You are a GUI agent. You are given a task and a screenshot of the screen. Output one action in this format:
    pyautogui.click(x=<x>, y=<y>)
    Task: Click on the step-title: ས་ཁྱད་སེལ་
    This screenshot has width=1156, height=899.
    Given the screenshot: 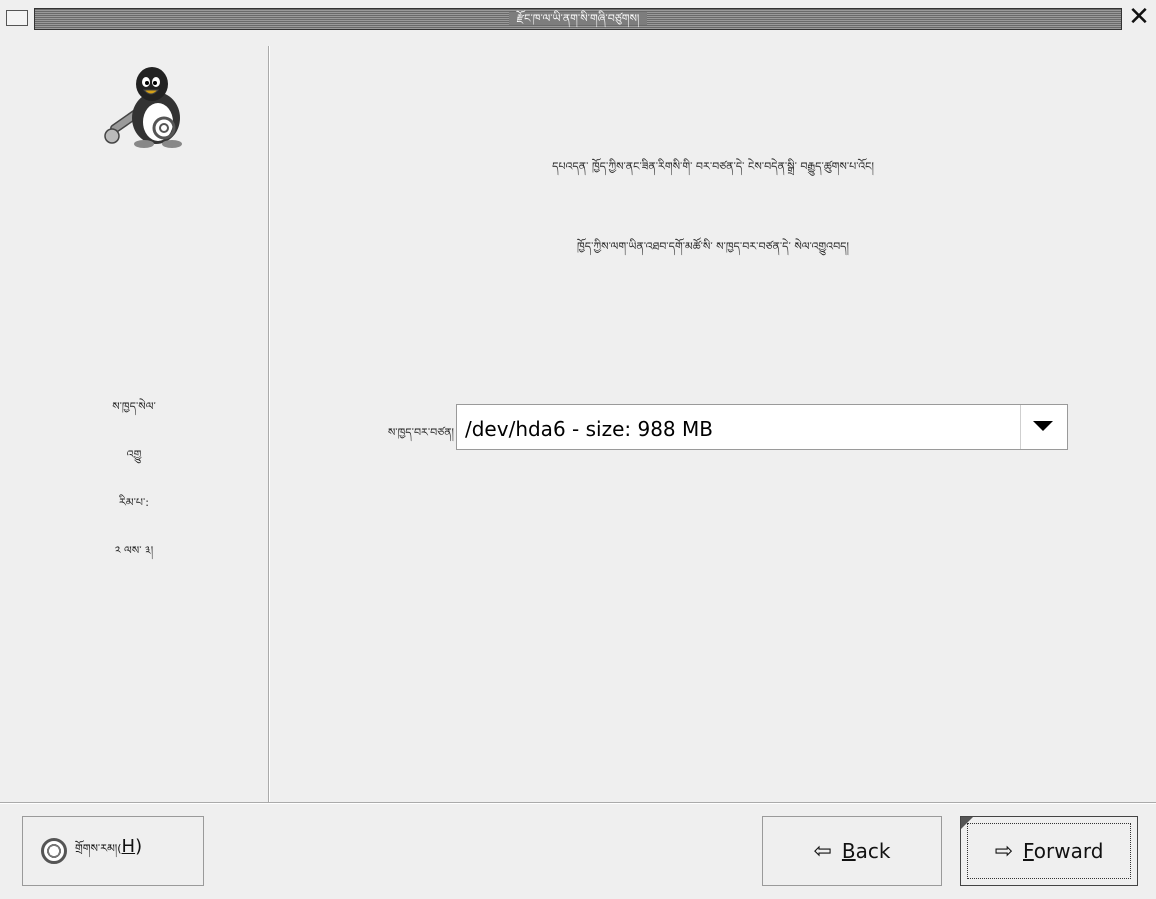 What is the action you would take?
    pyautogui.click(x=134, y=406)
    